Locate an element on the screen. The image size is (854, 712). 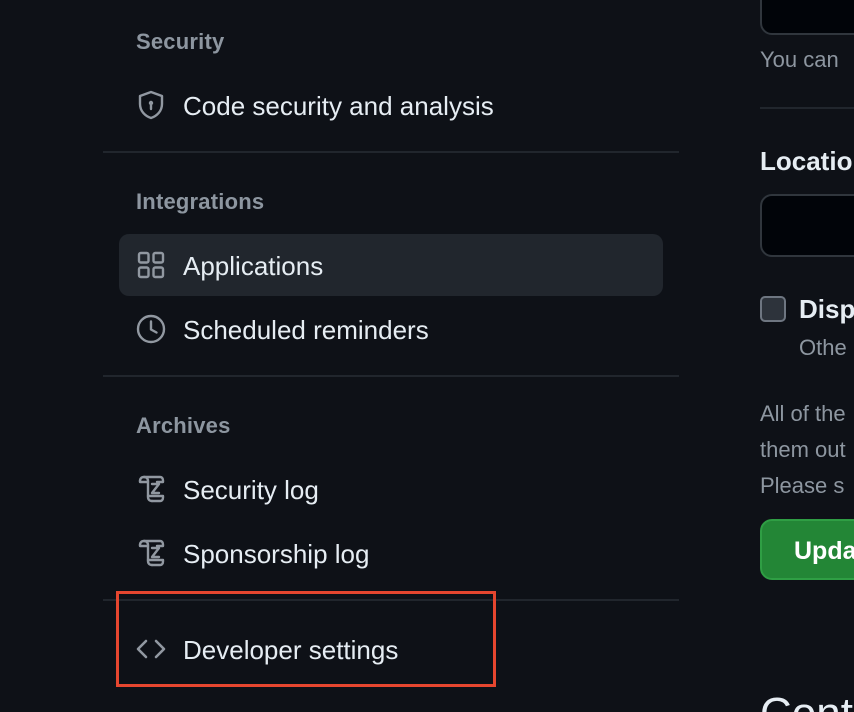
display-checkbox-label: Disp is located at coordinates (826, 309).